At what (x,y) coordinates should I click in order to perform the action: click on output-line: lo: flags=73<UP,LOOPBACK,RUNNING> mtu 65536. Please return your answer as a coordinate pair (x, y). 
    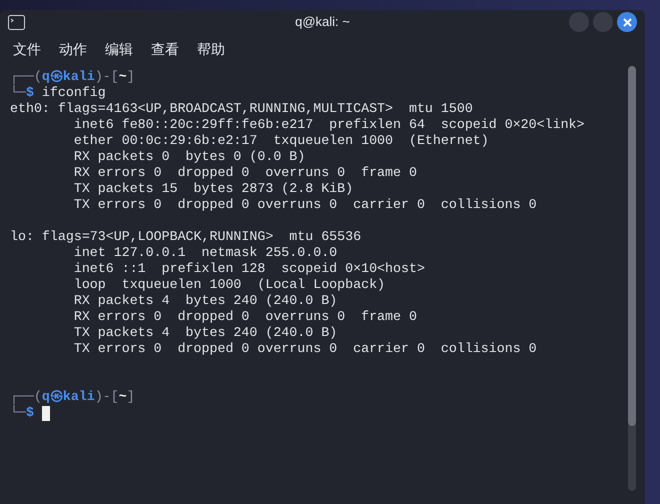
    Looking at the image, I should click on (186, 237).